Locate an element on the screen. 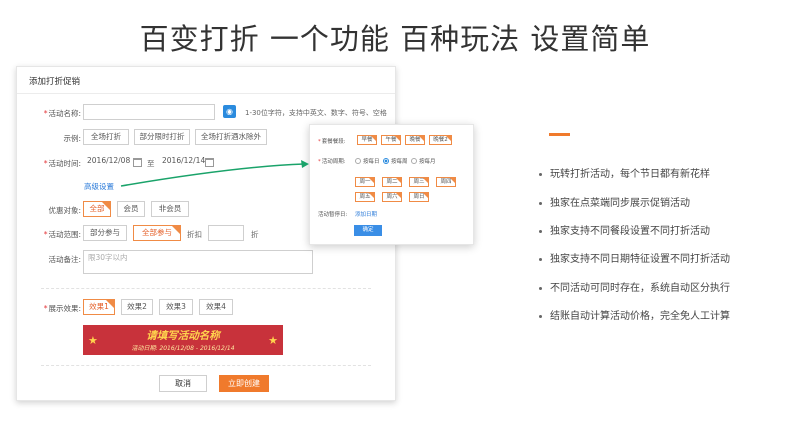 This screenshot has height=421, width=790. weekday-sun-button: 周日 is located at coordinates (419, 197).